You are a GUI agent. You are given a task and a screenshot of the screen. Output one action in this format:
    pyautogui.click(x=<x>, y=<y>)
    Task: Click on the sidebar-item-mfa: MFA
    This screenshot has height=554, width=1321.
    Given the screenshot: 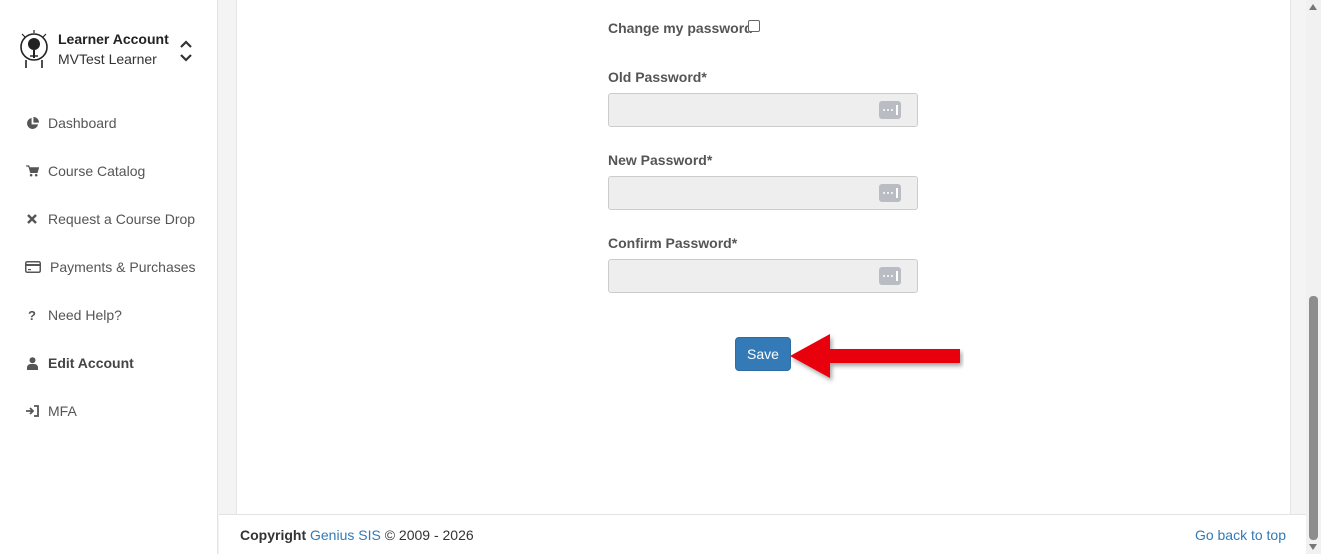 What is the action you would take?
    pyautogui.click(x=109, y=411)
    